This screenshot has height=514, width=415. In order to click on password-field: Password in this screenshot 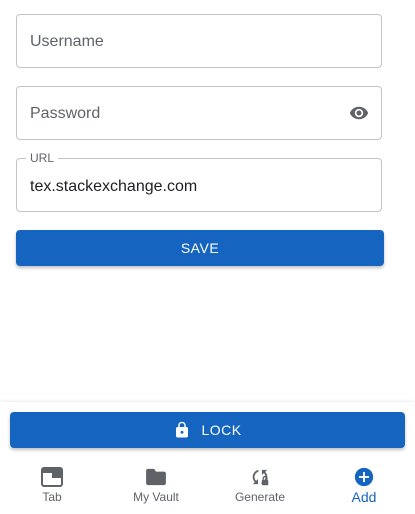, I will do `click(199, 113)`.